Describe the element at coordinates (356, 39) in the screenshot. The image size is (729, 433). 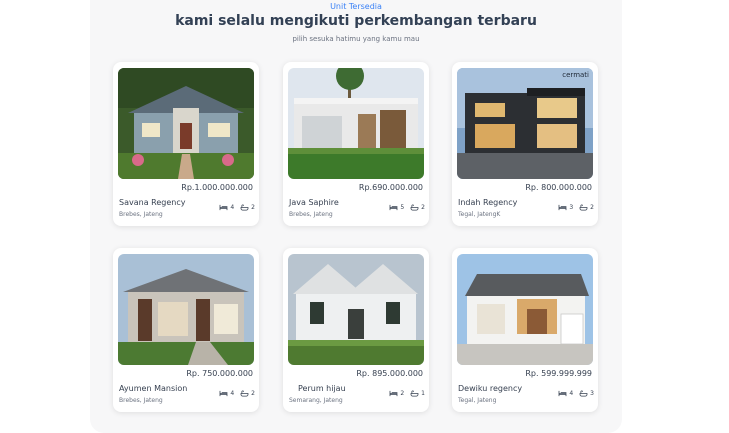
I see `section-tagline: pilih sesuka hatimu yang kamu mau` at that location.